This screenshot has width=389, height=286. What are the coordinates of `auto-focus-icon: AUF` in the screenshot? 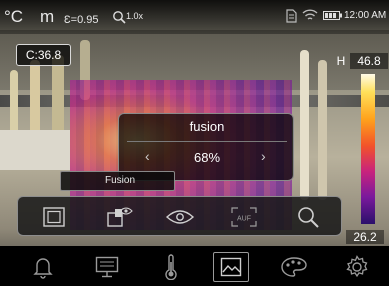 It's located at (244, 217).